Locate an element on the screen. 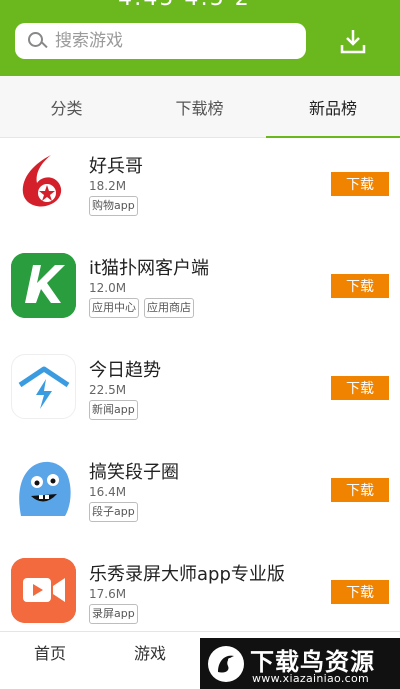  list-item: 今日趋势 22.5M 新闻app 下载 is located at coordinates (200, 393).